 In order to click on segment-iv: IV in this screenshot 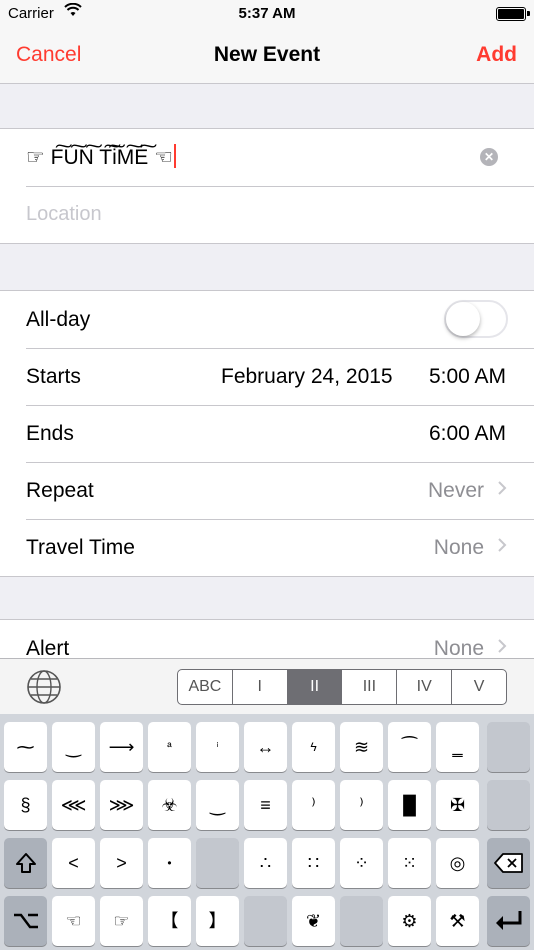, I will do `click(425, 687)`.